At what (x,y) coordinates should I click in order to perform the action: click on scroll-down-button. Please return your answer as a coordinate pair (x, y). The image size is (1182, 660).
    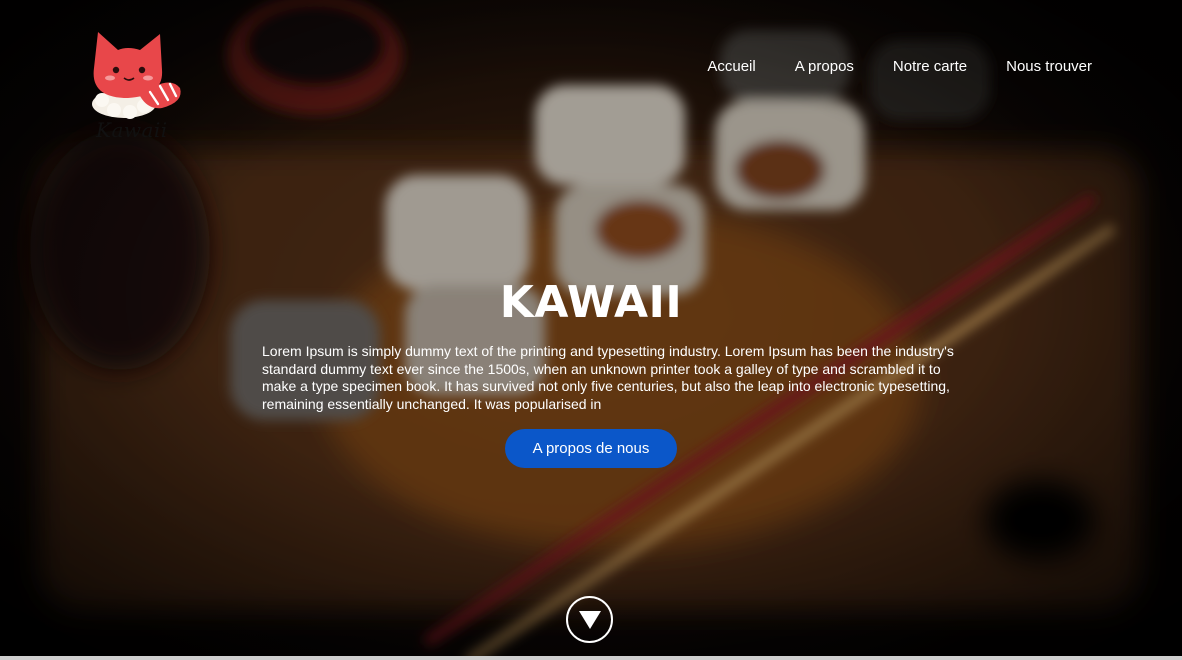
    Looking at the image, I should click on (589, 619).